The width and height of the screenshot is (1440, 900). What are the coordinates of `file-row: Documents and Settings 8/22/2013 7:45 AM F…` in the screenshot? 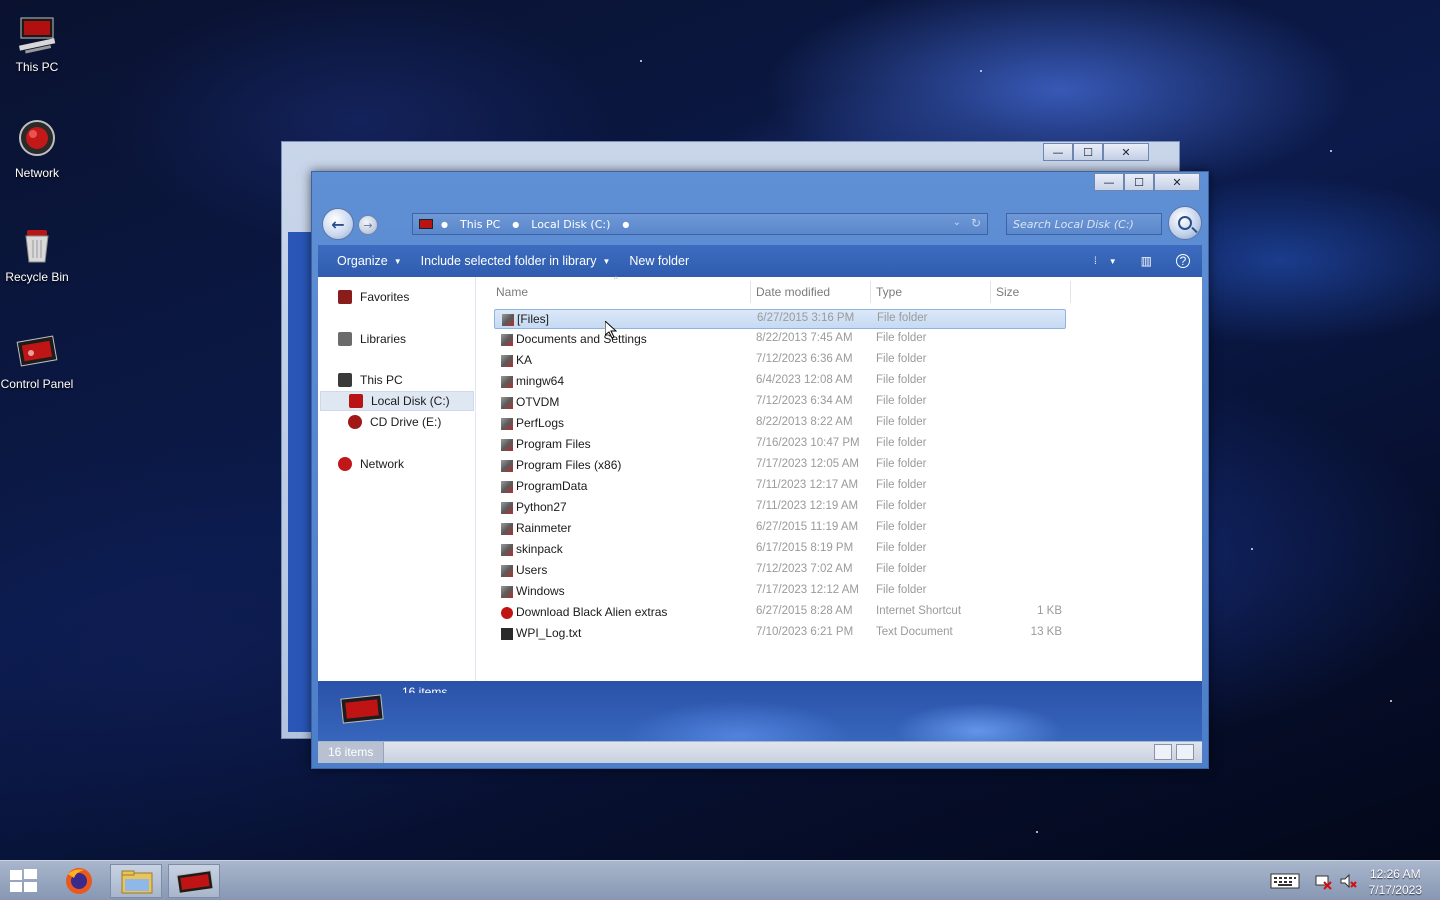 It's located at (780, 340).